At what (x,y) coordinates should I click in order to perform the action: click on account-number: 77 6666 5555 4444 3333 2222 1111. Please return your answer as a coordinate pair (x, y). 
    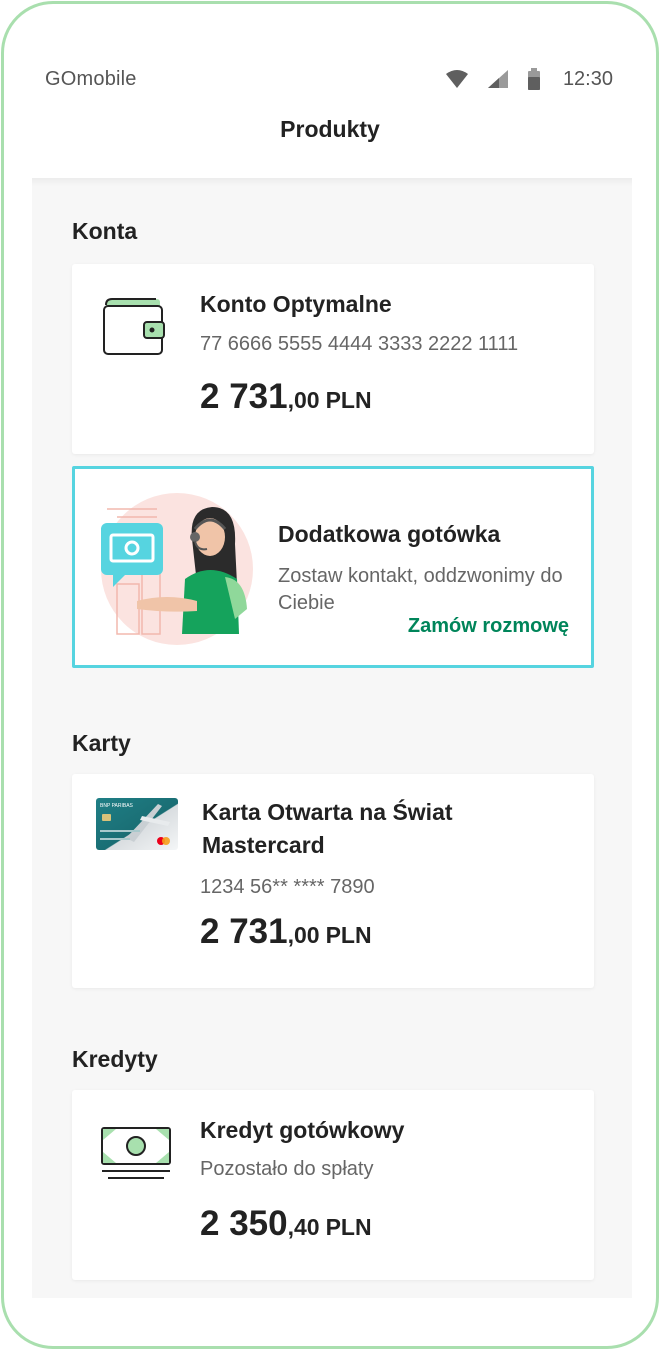
    Looking at the image, I should click on (359, 344).